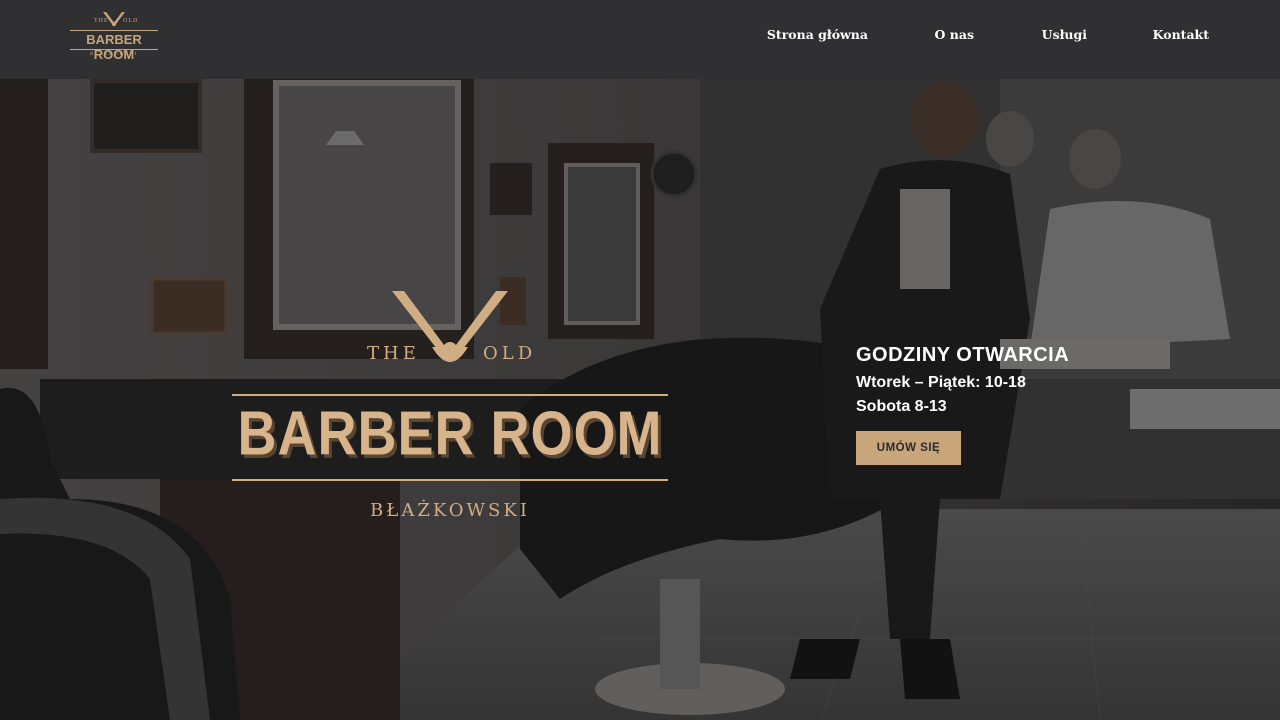  Describe the element at coordinates (131, 21) in the screenshot. I see `logo-old: OLD` at that location.